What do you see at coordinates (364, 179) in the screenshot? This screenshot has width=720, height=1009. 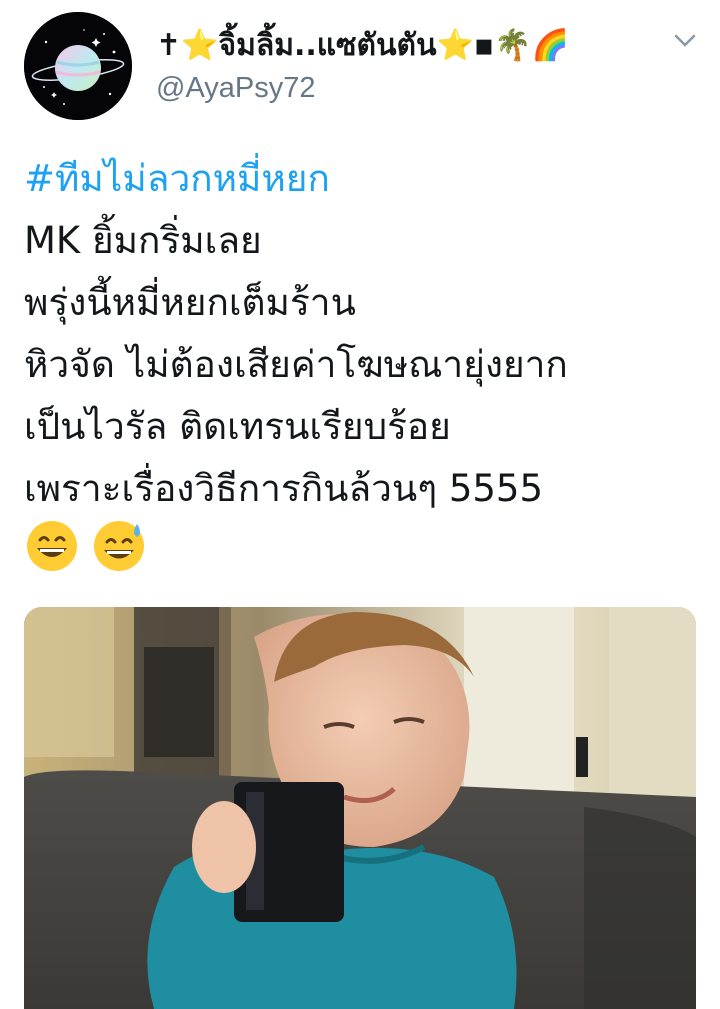 I see `hashtag-link: #ทีมไม่ลวกหมี่หยก` at bounding box center [364, 179].